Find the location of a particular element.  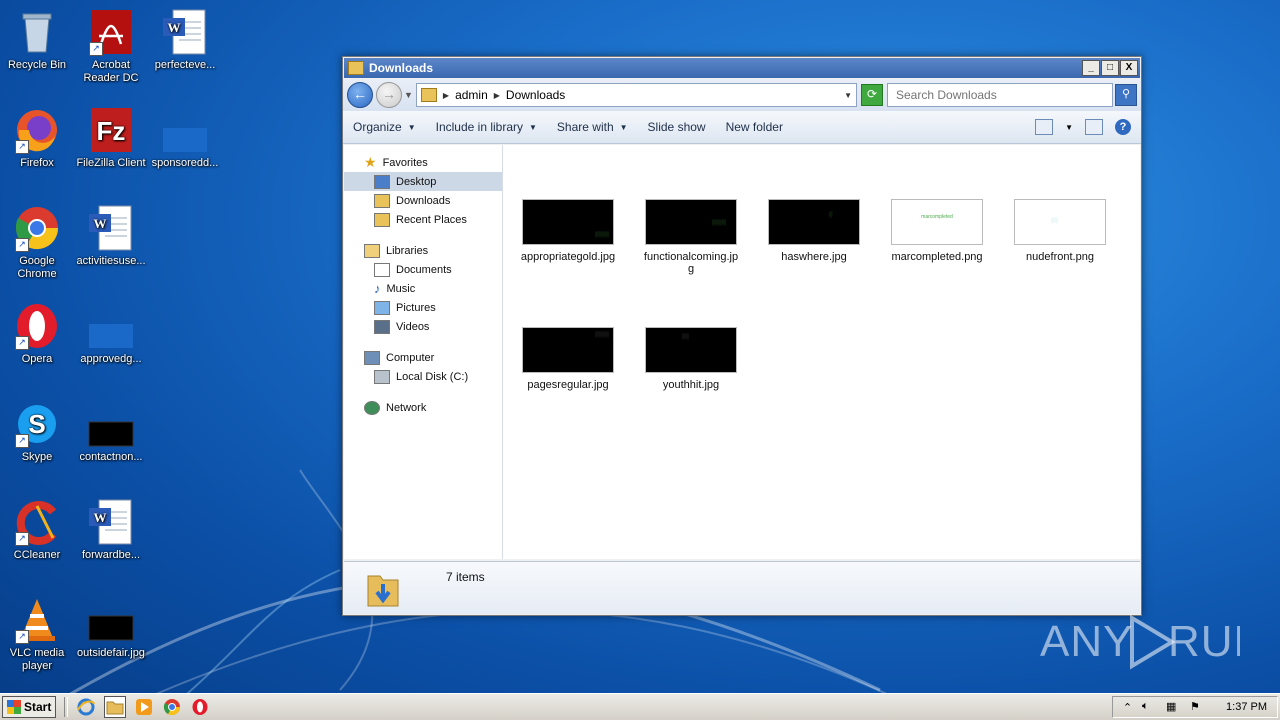

nav-libraries: Libraries is located at coordinates (423, 250).